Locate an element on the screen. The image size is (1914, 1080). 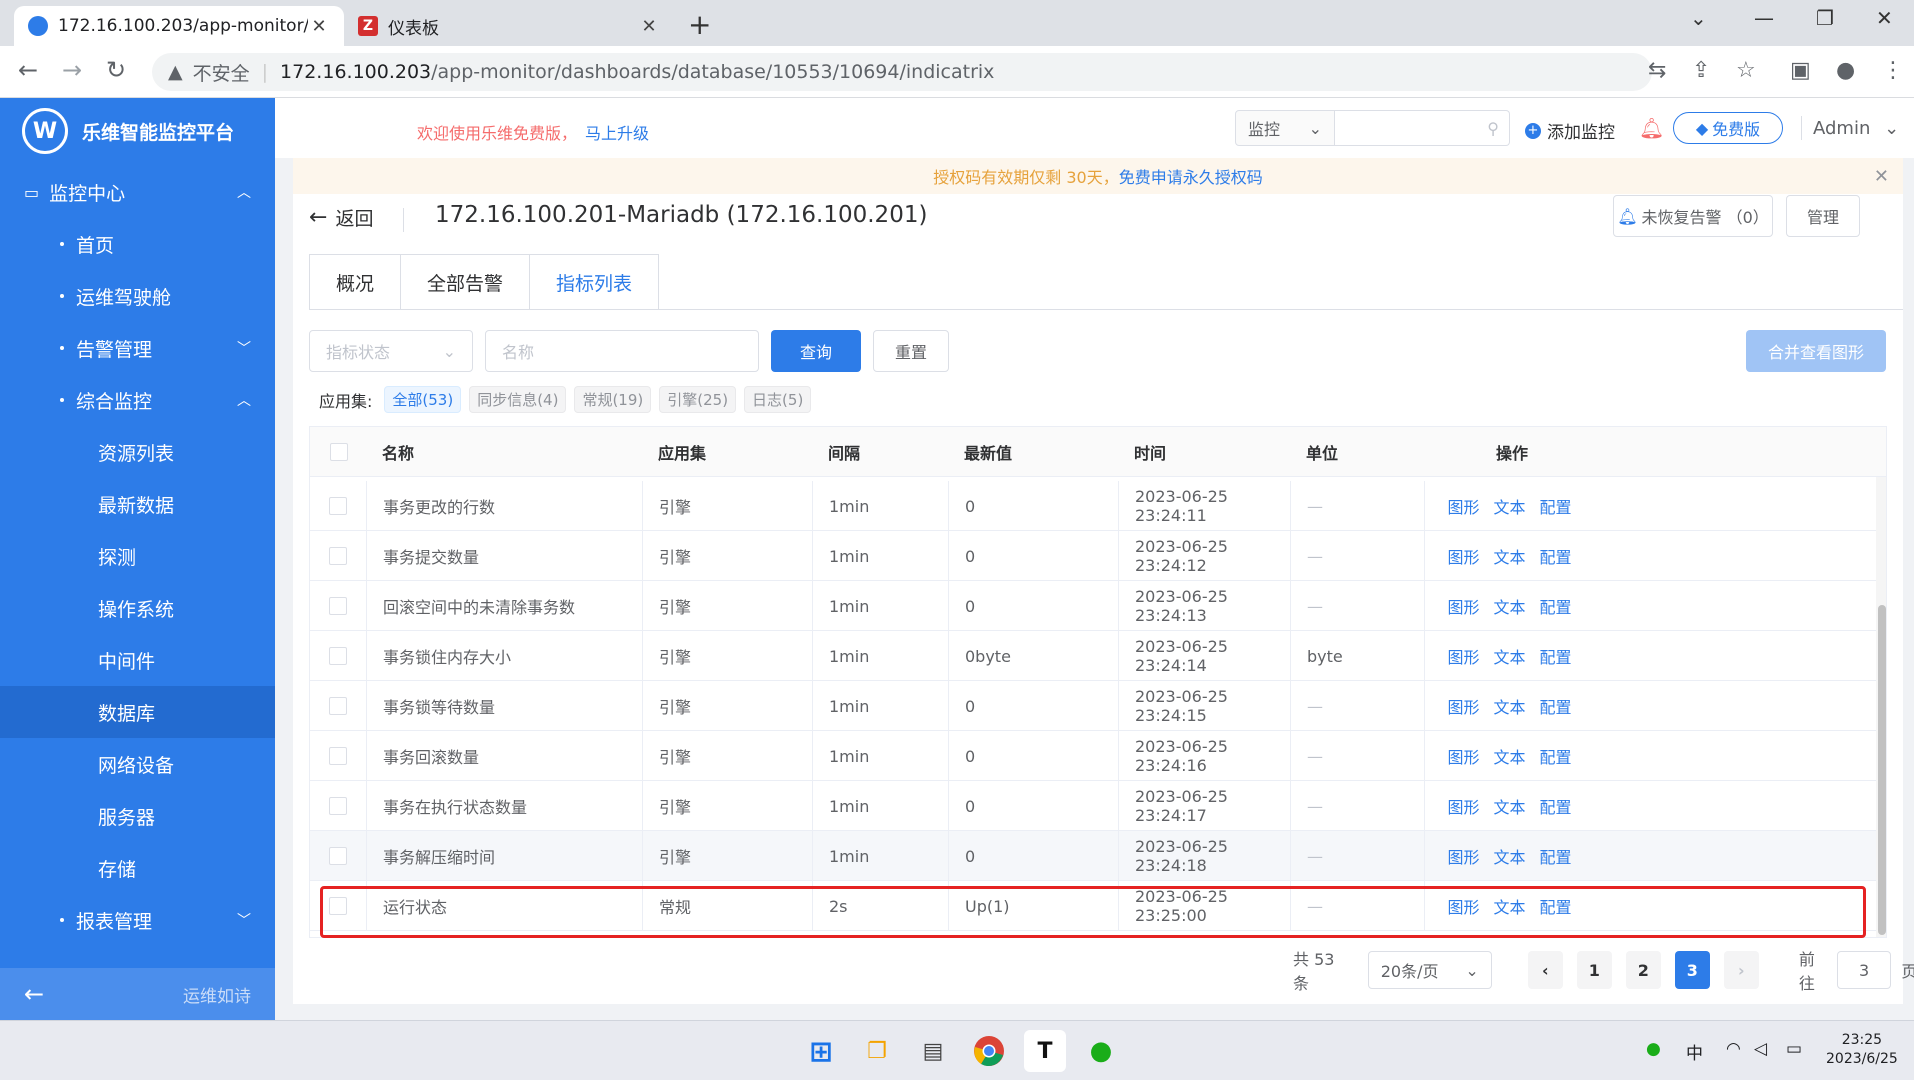
close-tab-icon: ✕ is located at coordinates (649, 26).